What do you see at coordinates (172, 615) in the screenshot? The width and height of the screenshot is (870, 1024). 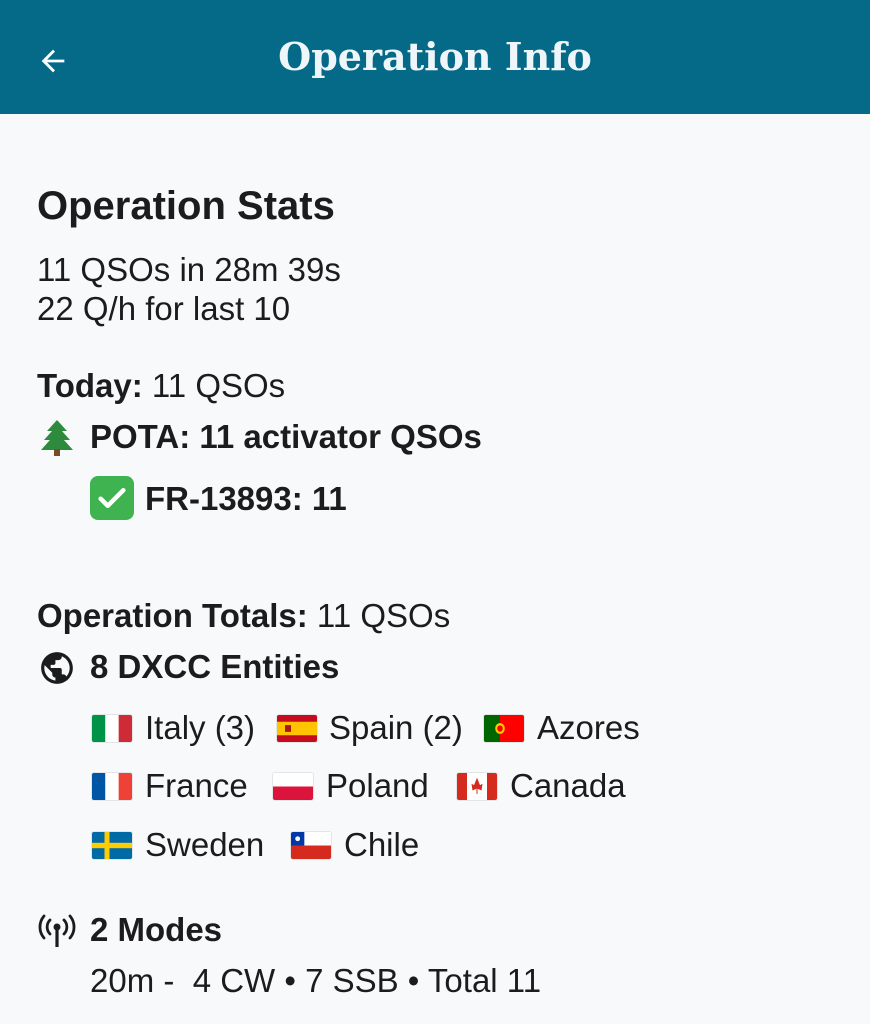 I see `totals-label: Operation Totals:` at bounding box center [172, 615].